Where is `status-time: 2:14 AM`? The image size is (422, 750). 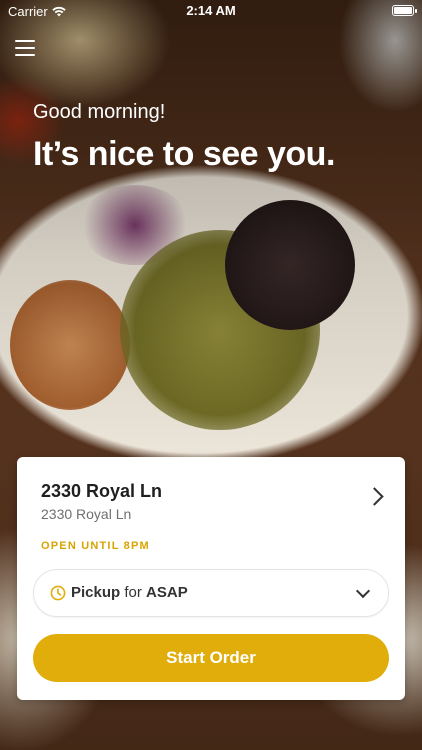
status-time: 2:14 AM is located at coordinates (211, 10).